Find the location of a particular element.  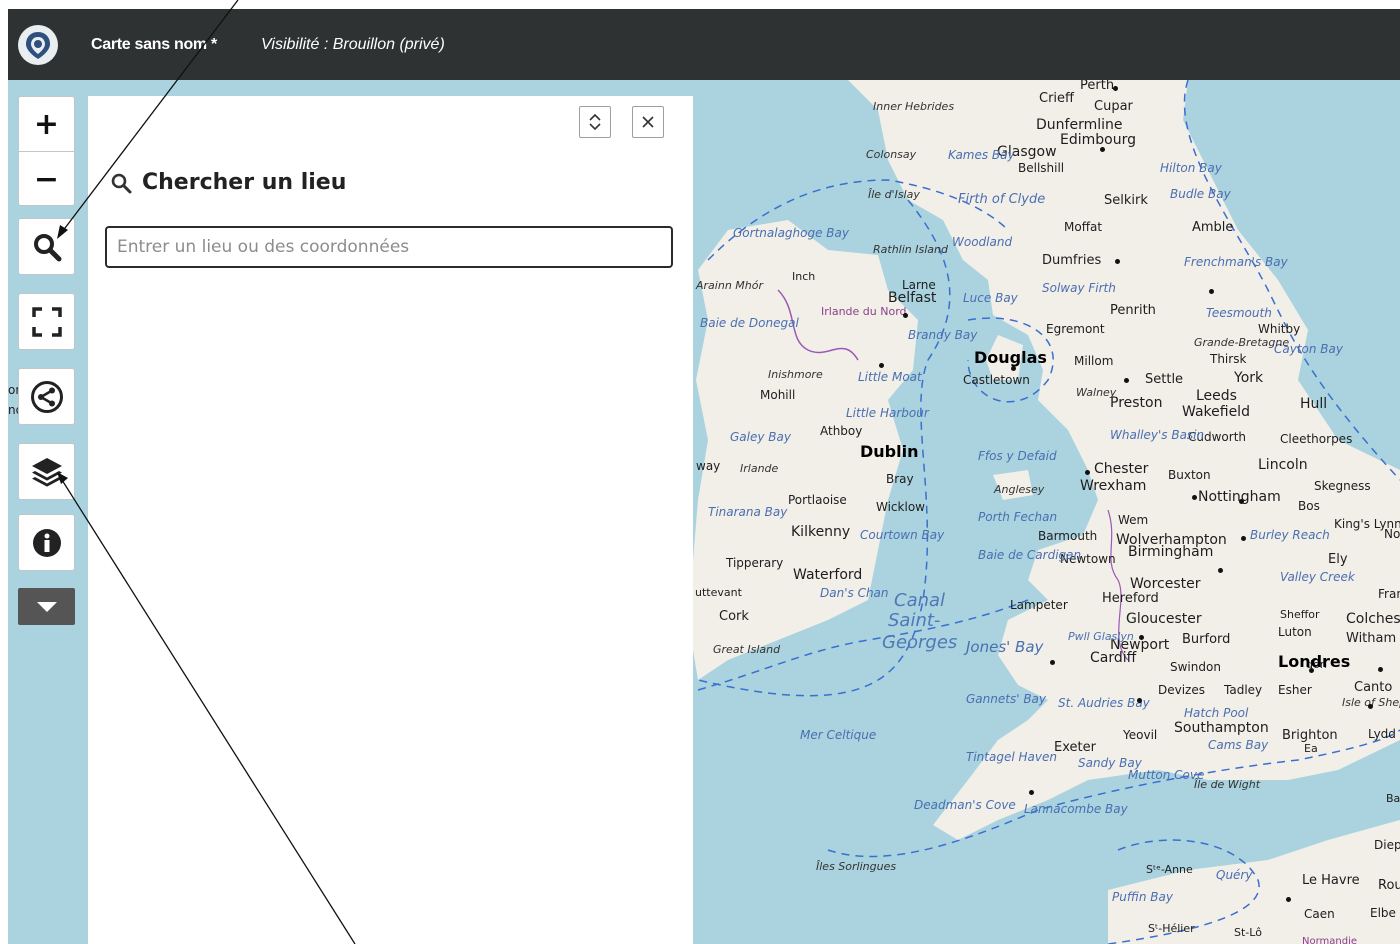

info-icon is located at coordinates (46, 542).